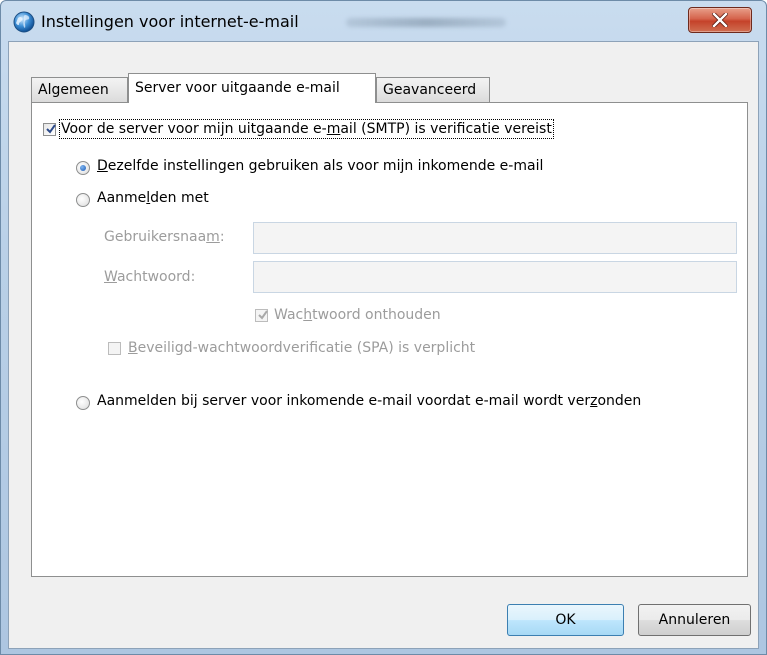 This screenshot has width=767, height=655. Describe the element at coordinates (194, 129) in the screenshot. I see `smtp-auth-label-part1: Voor de server voor mijn uitgaande e-` at that location.